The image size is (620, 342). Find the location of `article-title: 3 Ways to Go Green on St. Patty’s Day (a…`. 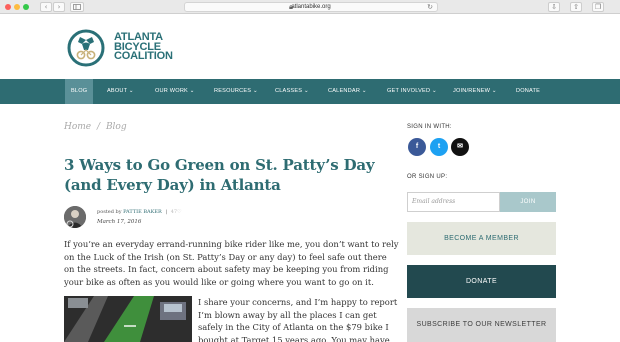

article-title: 3 Ways to Go Green on St. Patty’s Day (a… is located at coordinates (219, 175).